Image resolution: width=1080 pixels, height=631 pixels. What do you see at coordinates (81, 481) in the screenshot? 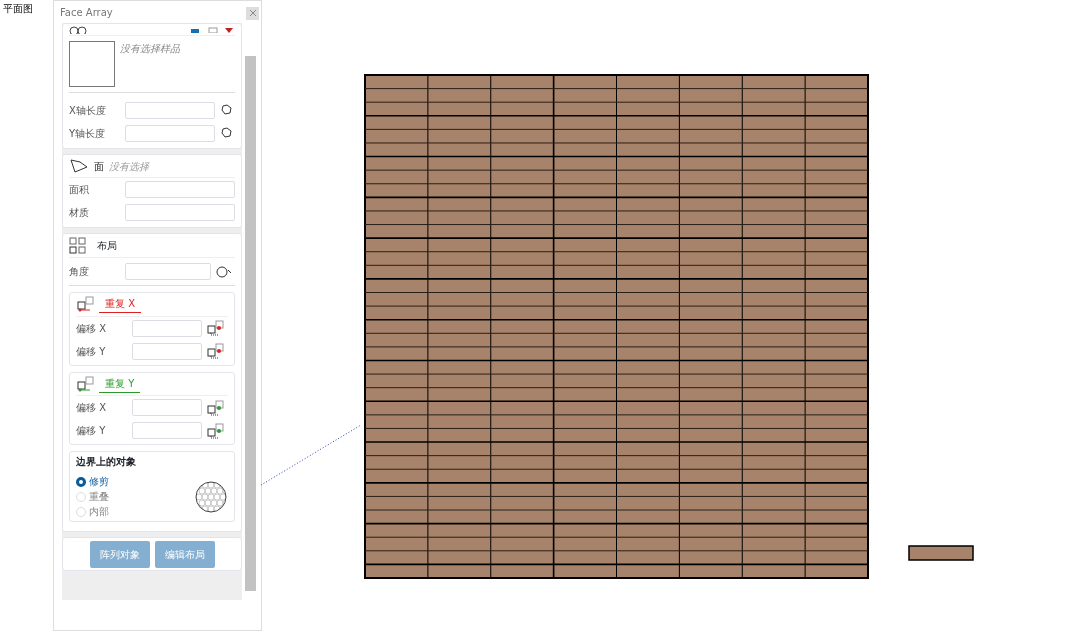
I see `radio-button` at bounding box center [81, 481].